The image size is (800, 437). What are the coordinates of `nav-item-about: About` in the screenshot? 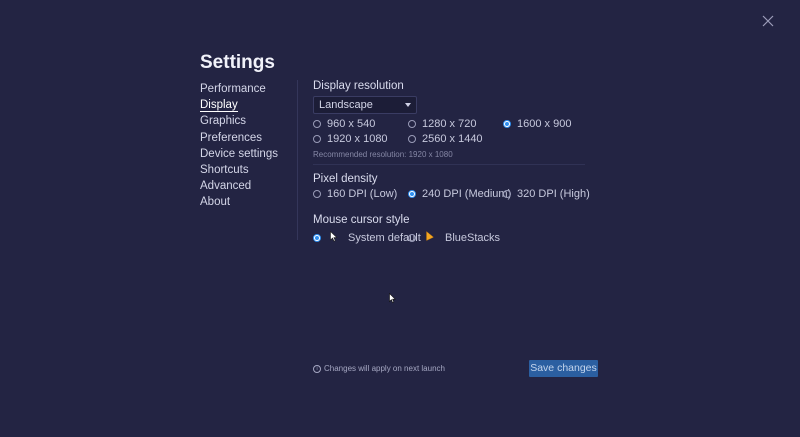 It's located at (239, 202).